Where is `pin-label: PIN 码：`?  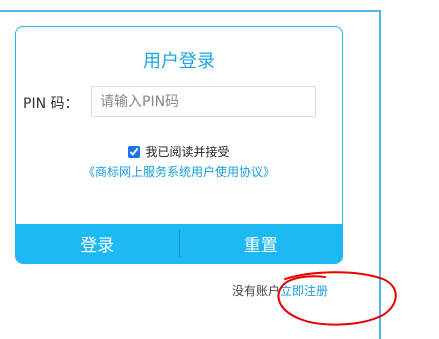
pin-label: PIN 码： is located at coordinates (51, 103).